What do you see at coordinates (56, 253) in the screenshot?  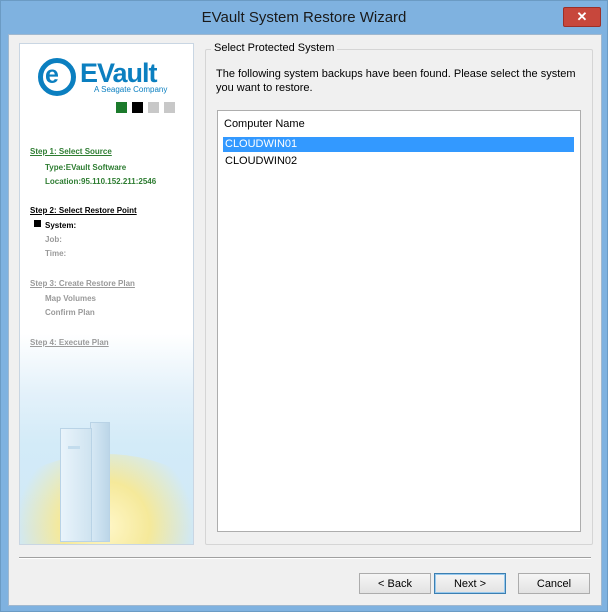 I see `step-2-time: Time:` at bounding box center [56, 253].